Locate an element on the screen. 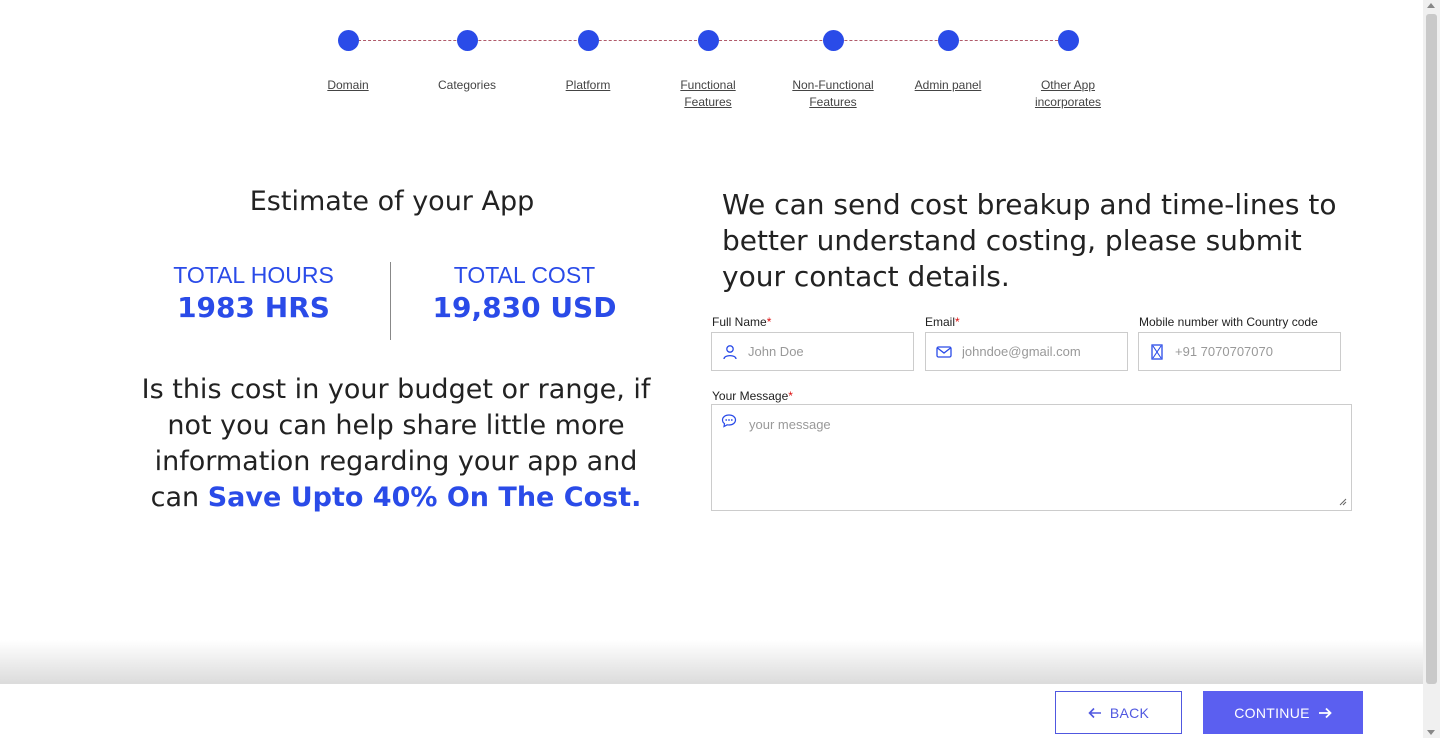  continue-button: CONTINUE is located at coordinates (1283, 712).